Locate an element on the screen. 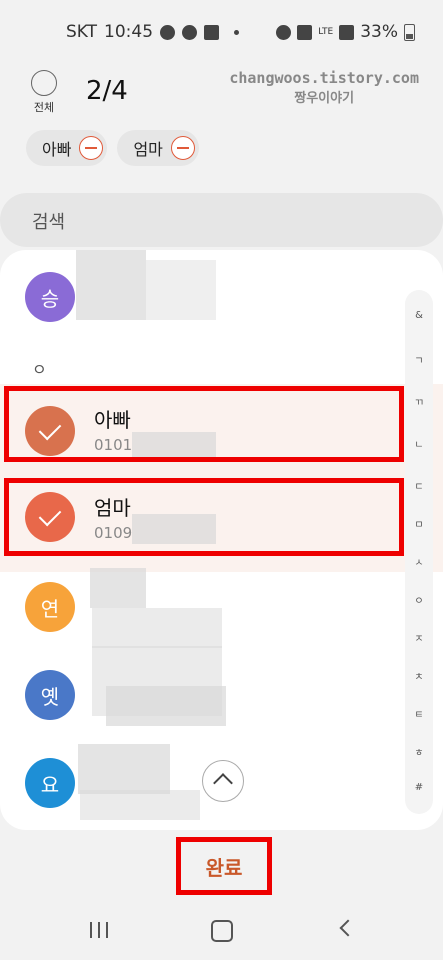 The height and width of the screenshot is (960, 443). index-letter: ㅊ is located at coordinates (419, 675).